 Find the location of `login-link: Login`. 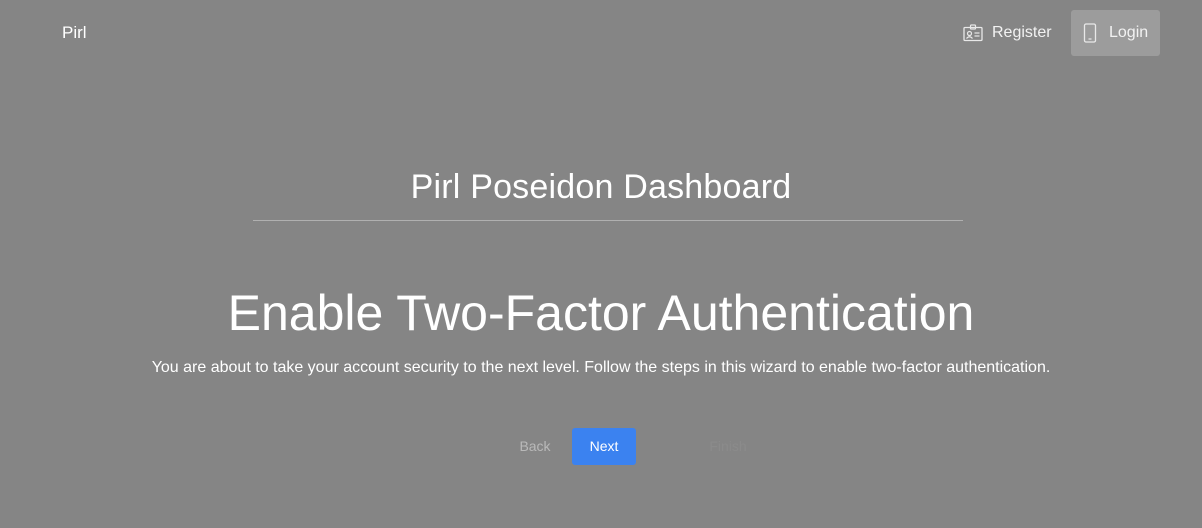

login-link: Login is located at coordinates (1115, 33).